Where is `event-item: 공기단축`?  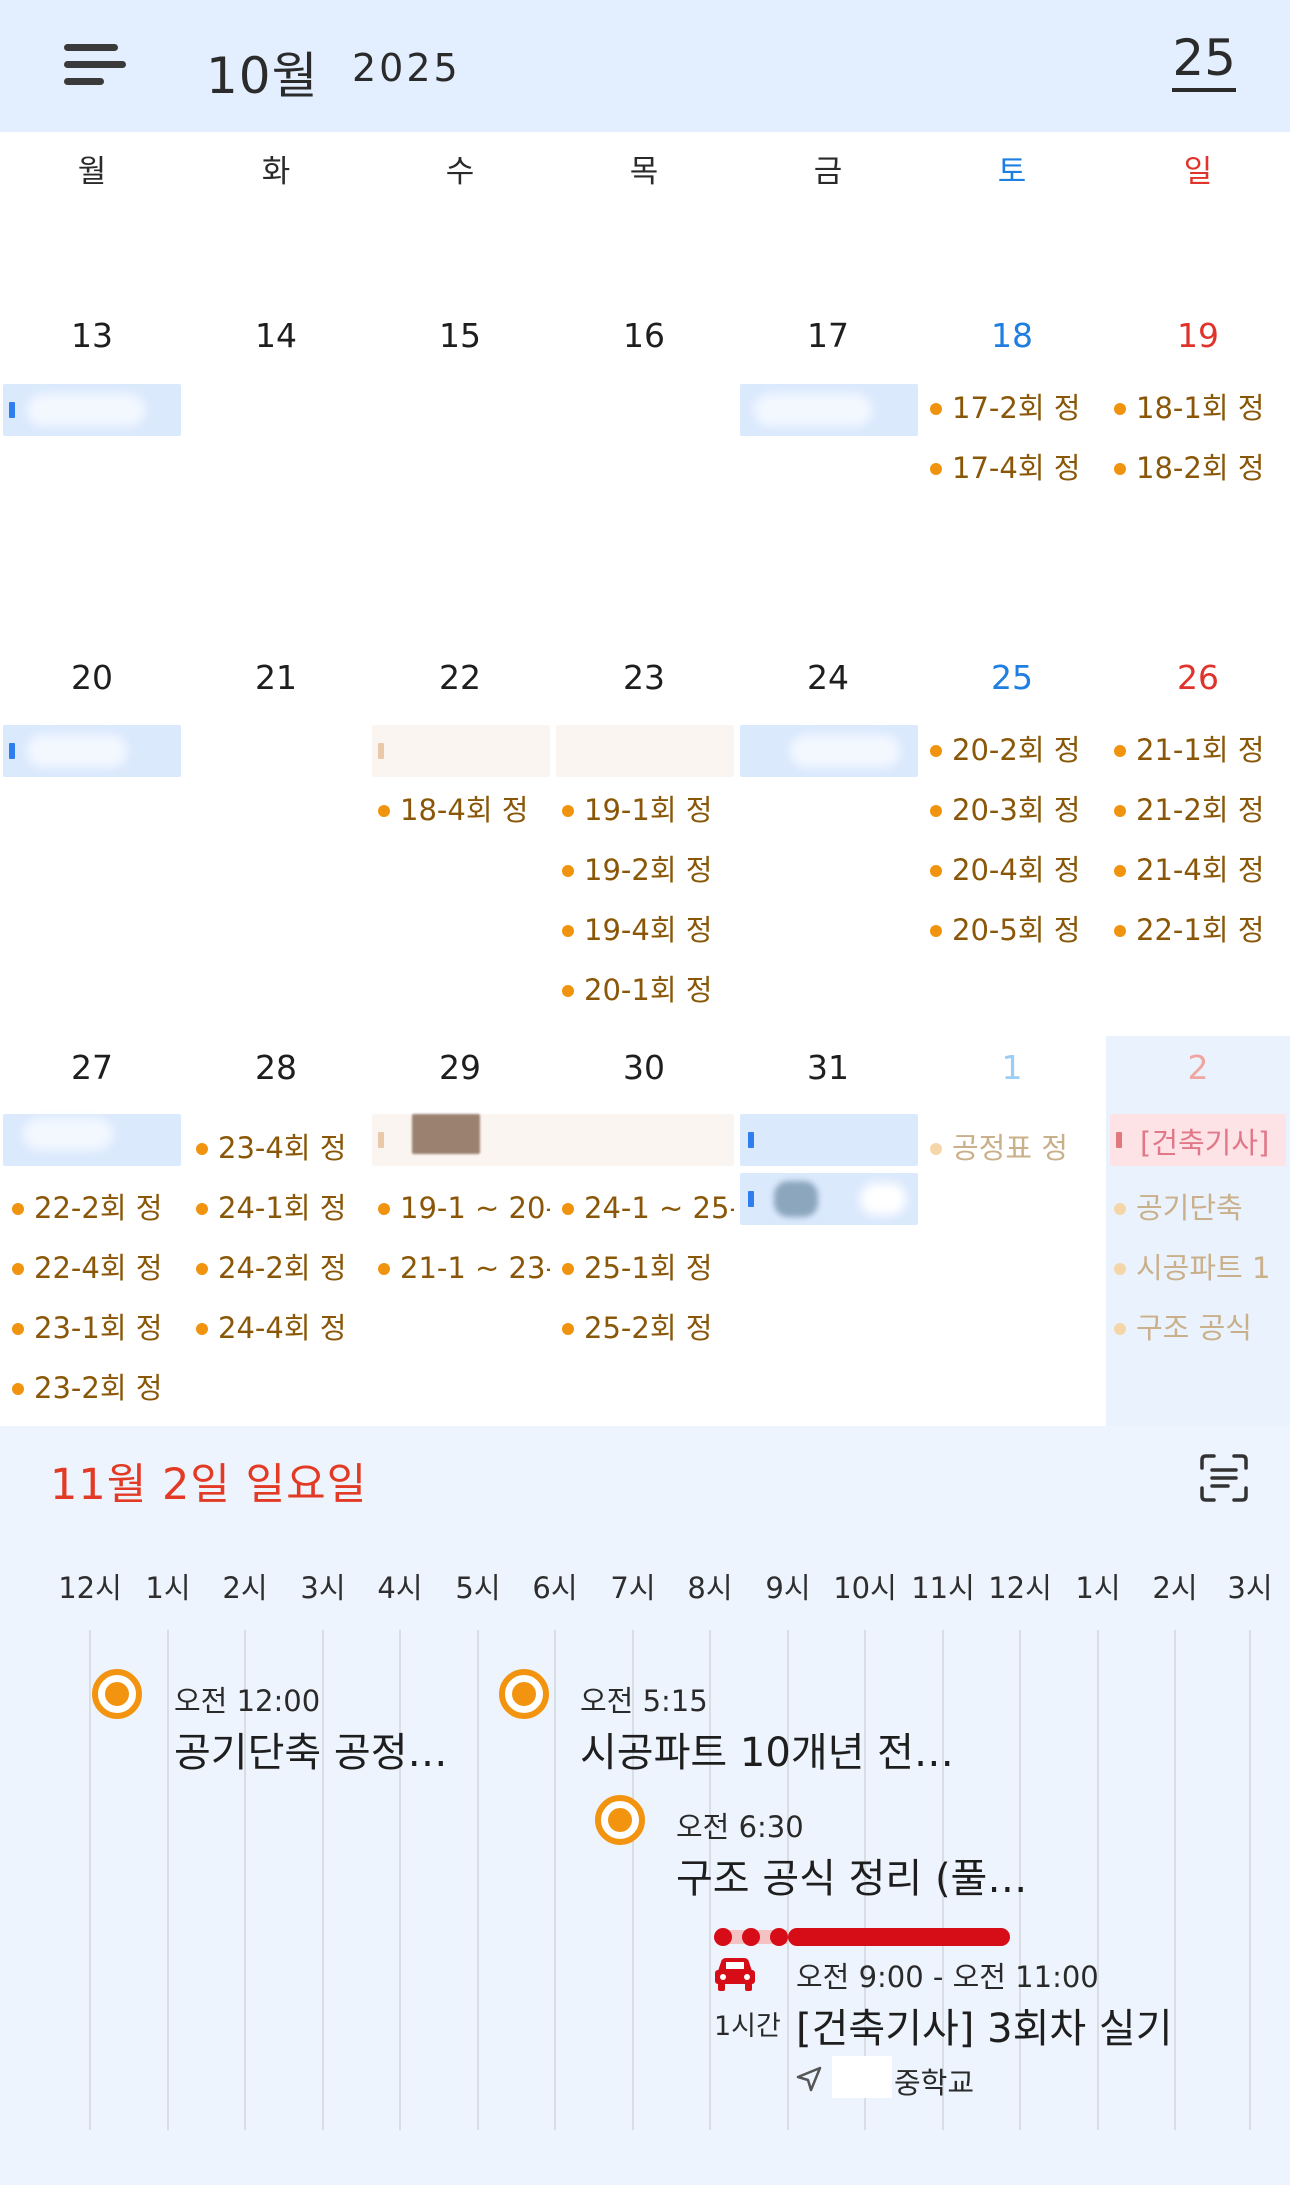
event-item: 공기단축 is located at coordinates (1197, 1208).